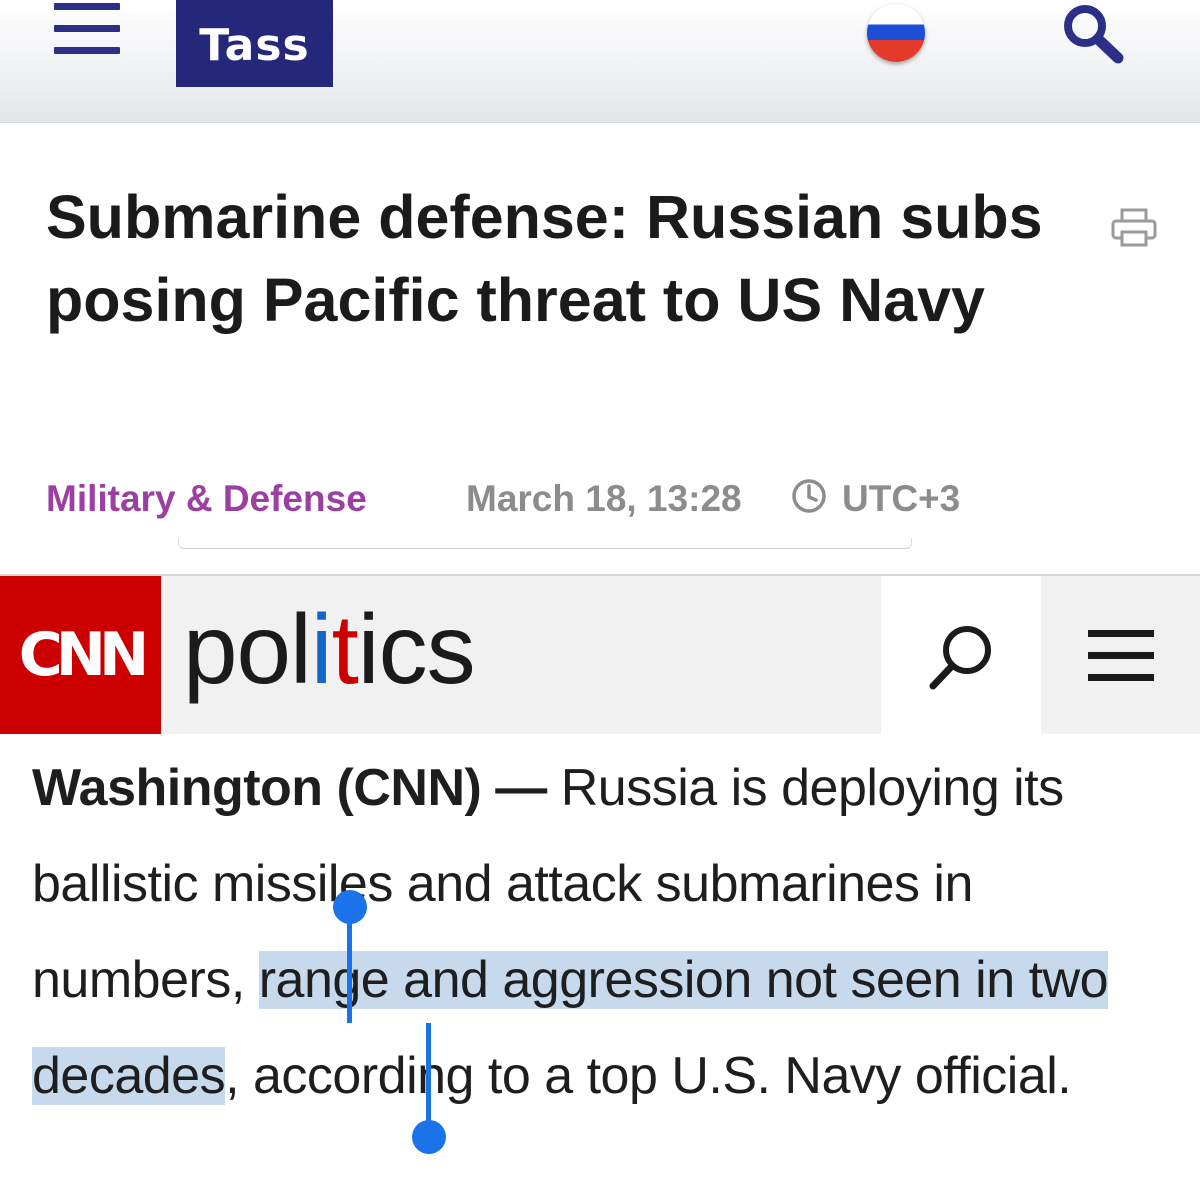  I want to click on section-title-part: ics, so click(416, 649).